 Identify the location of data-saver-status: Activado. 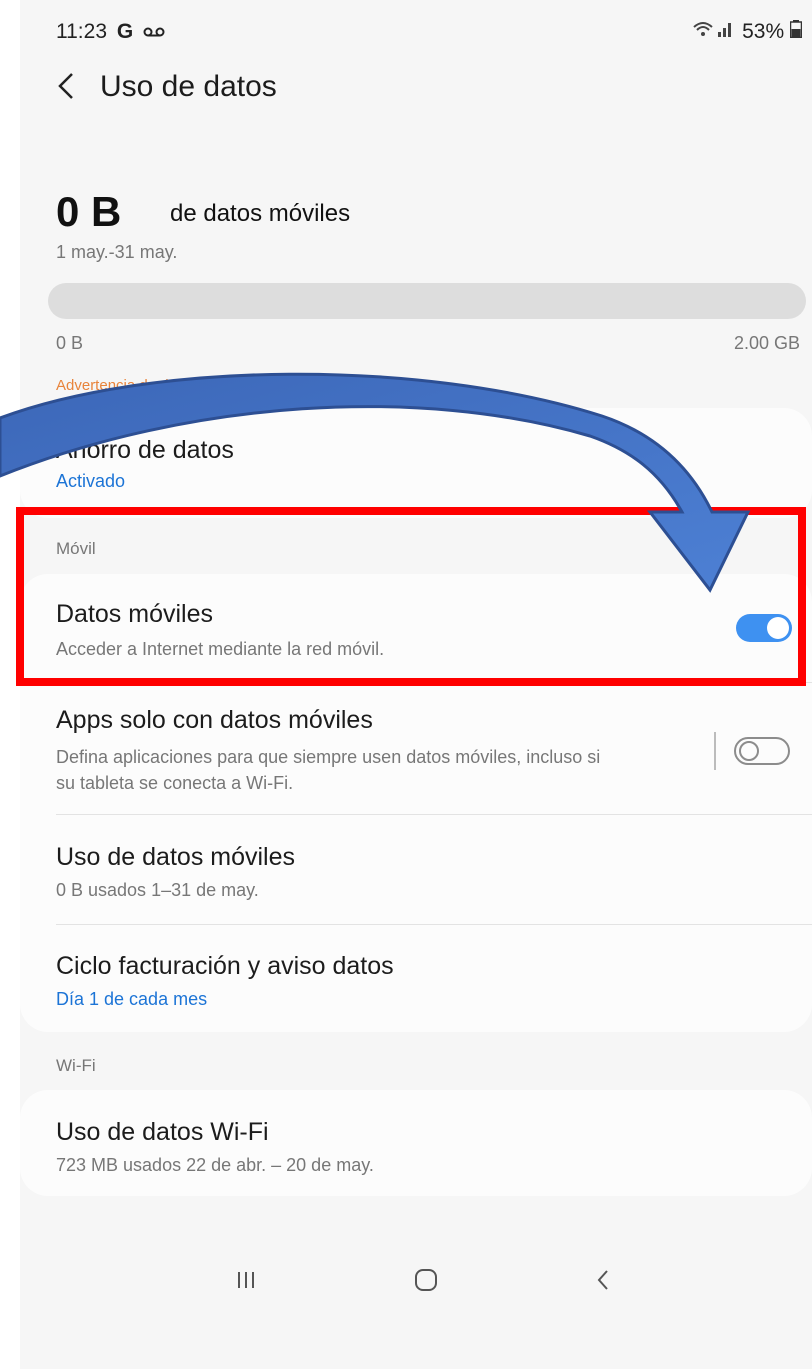
(91, 481).